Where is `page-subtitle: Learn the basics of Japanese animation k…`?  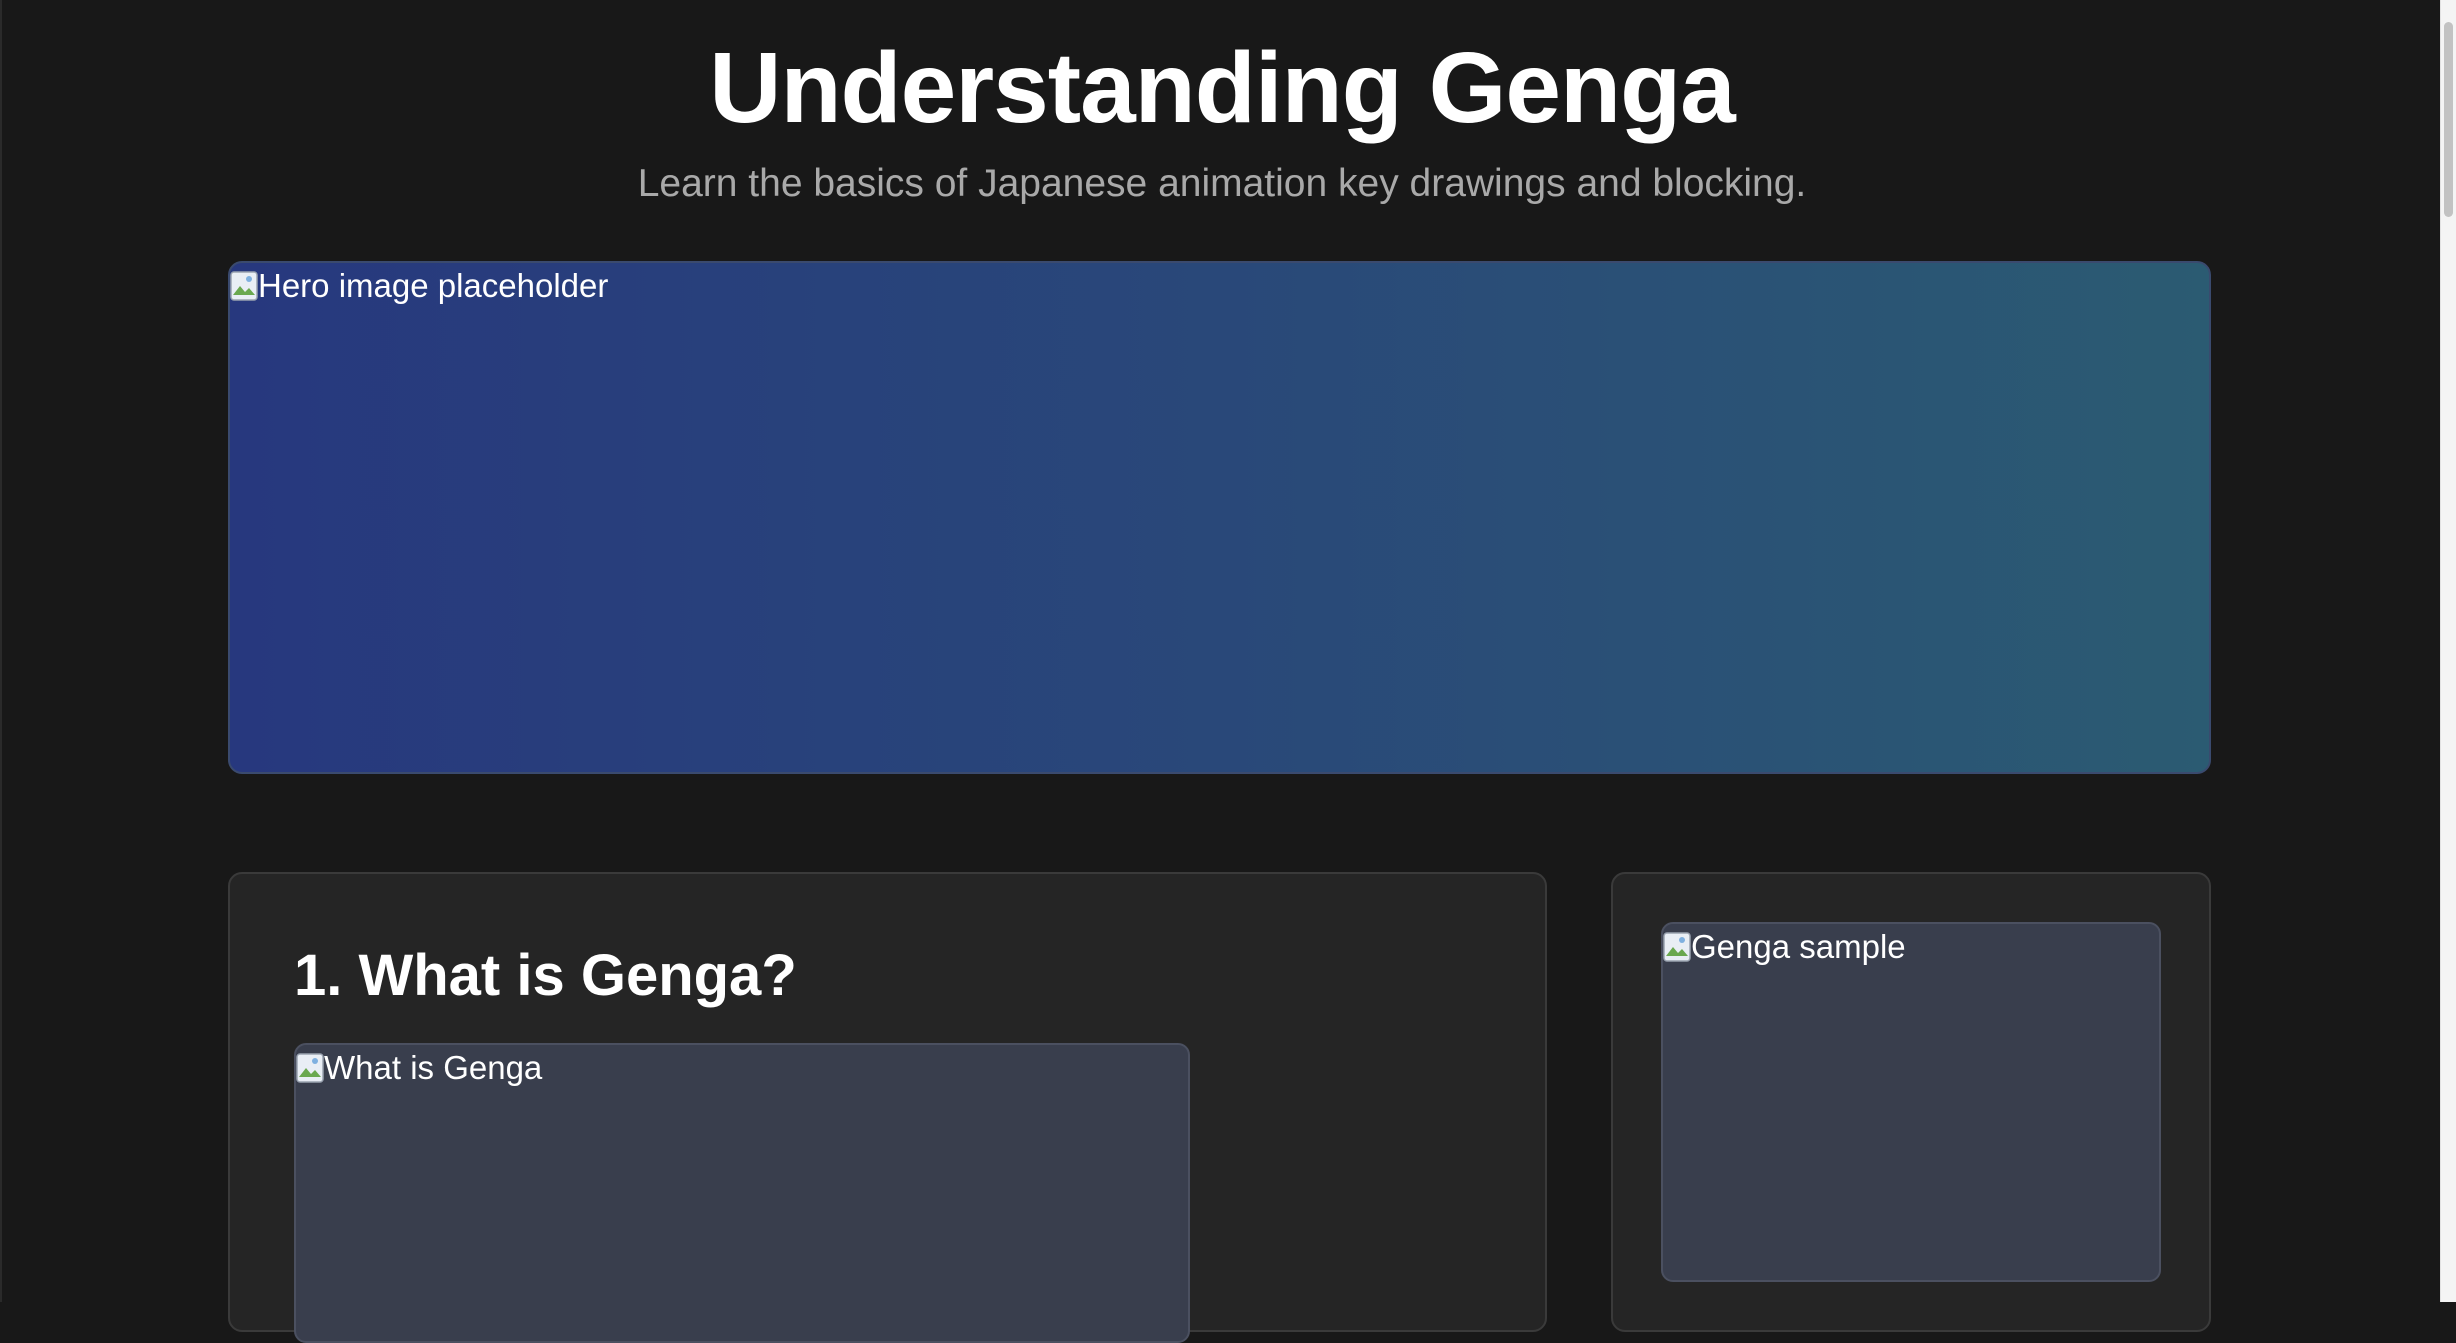
page-subtitle: Learn the basics of Japanese animation k… is located at coordinates (1222, 183).